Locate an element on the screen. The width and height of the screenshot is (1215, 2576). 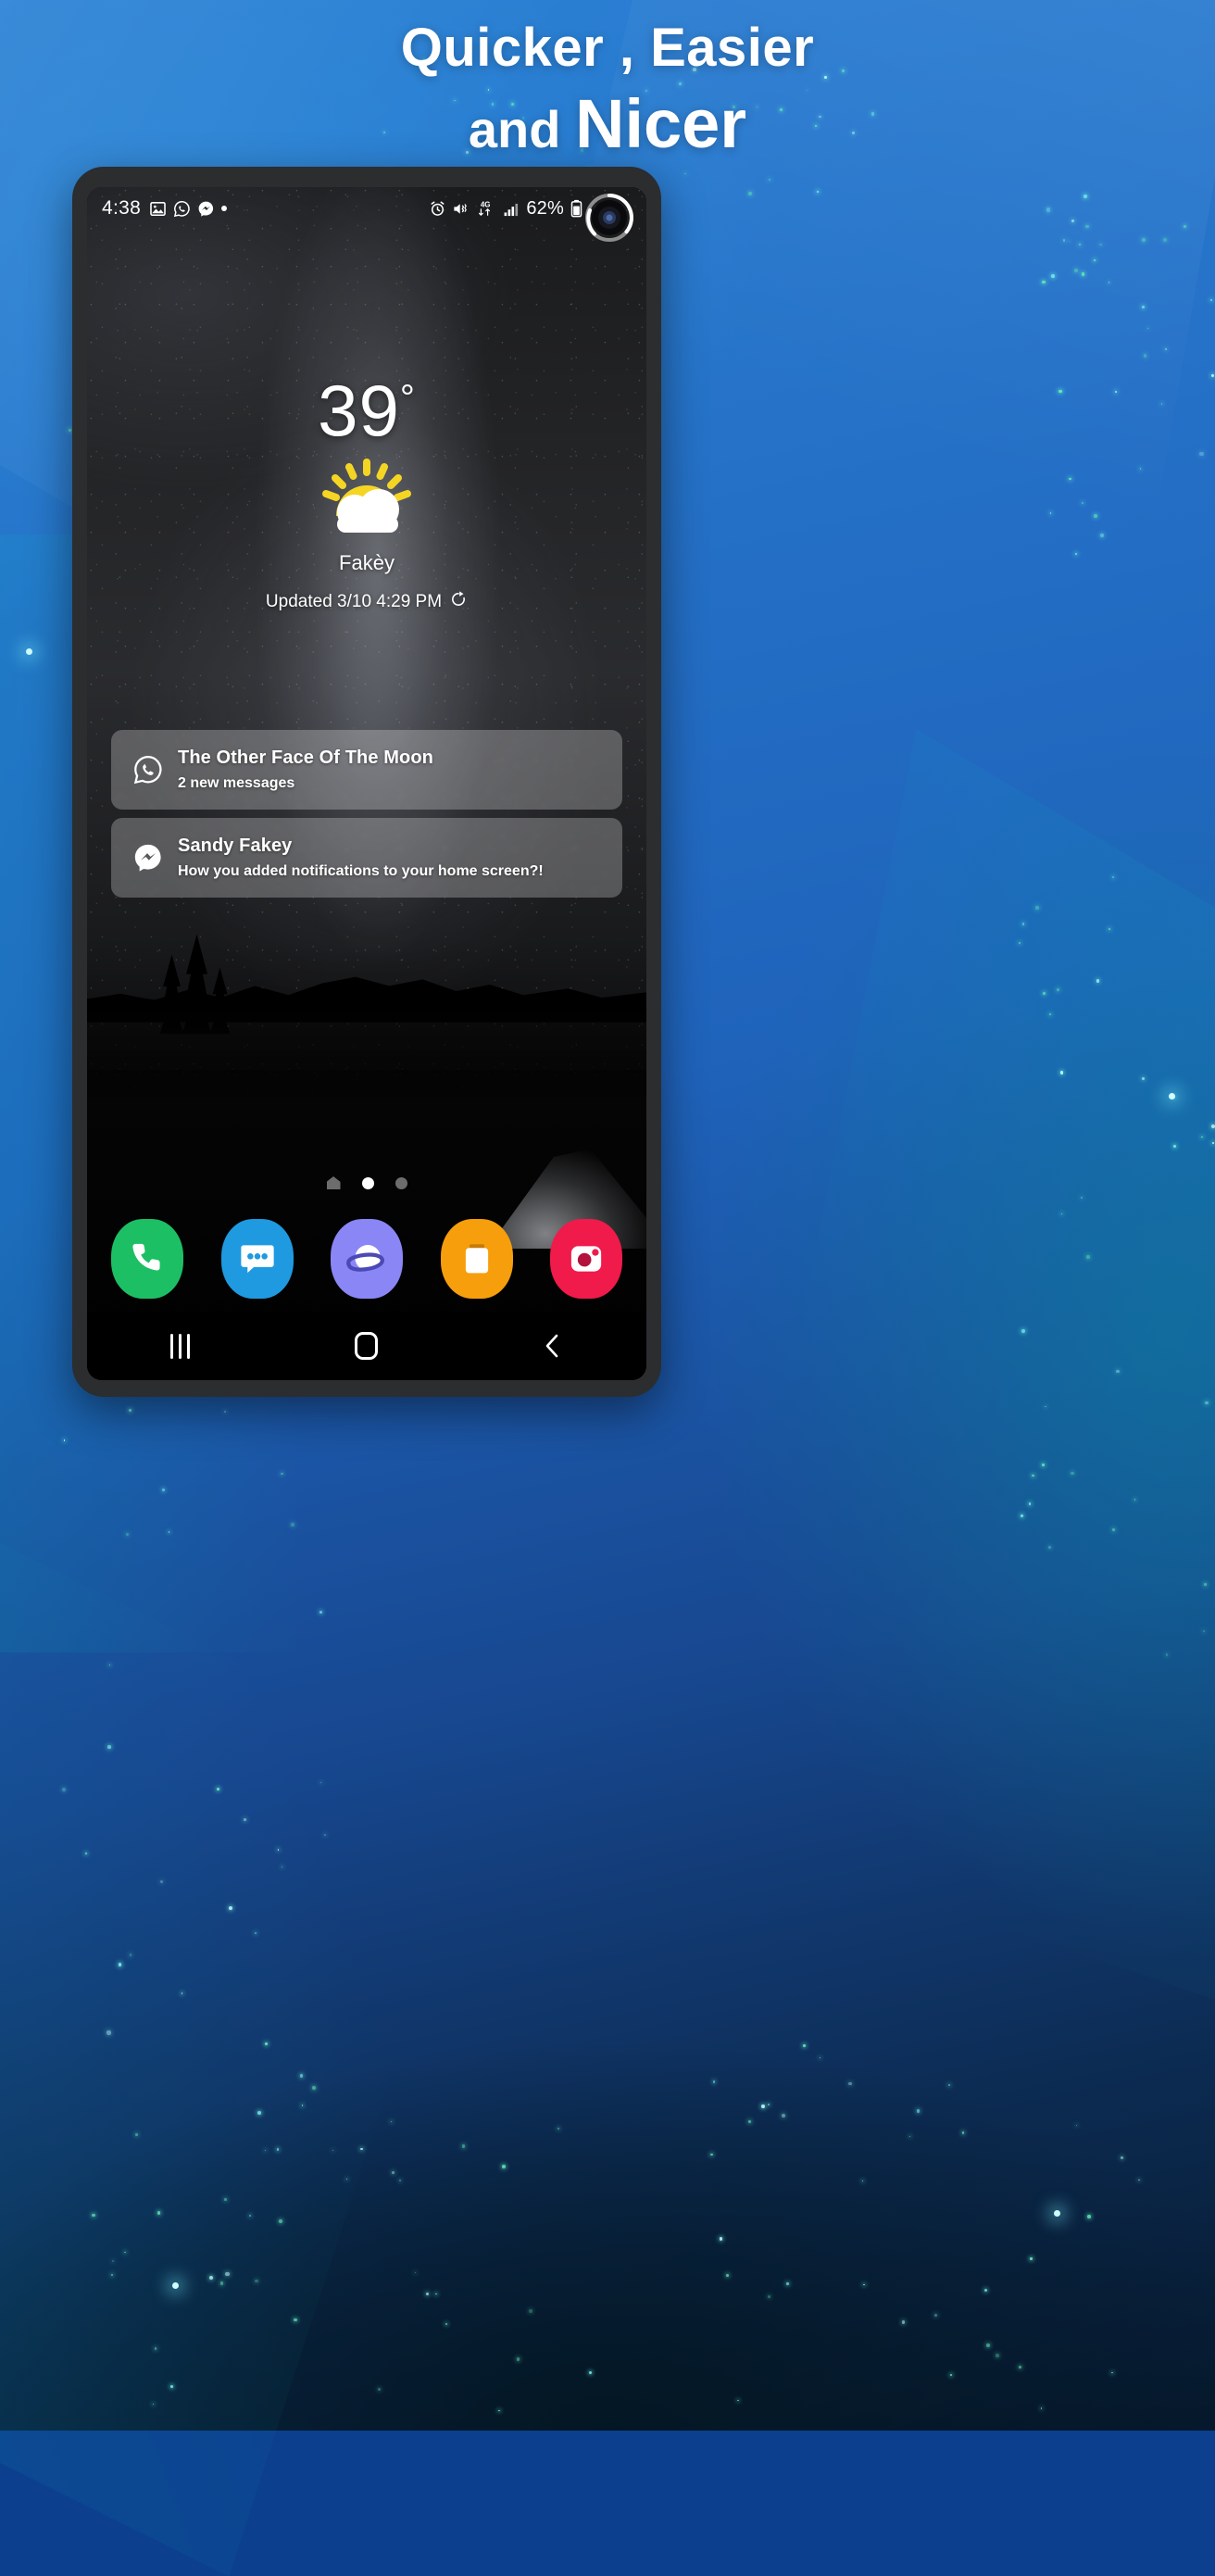
weather-temperature-value: 39 is located at coordinates (359, 410).